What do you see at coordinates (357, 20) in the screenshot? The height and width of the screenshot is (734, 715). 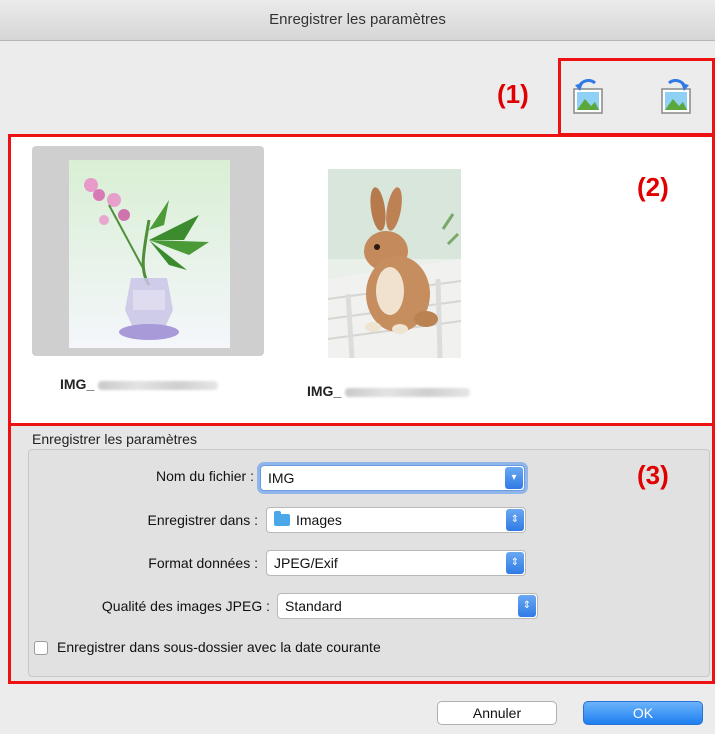 I see `window-title: Enregistrer les paramètres` at bounding box center [357, 20].